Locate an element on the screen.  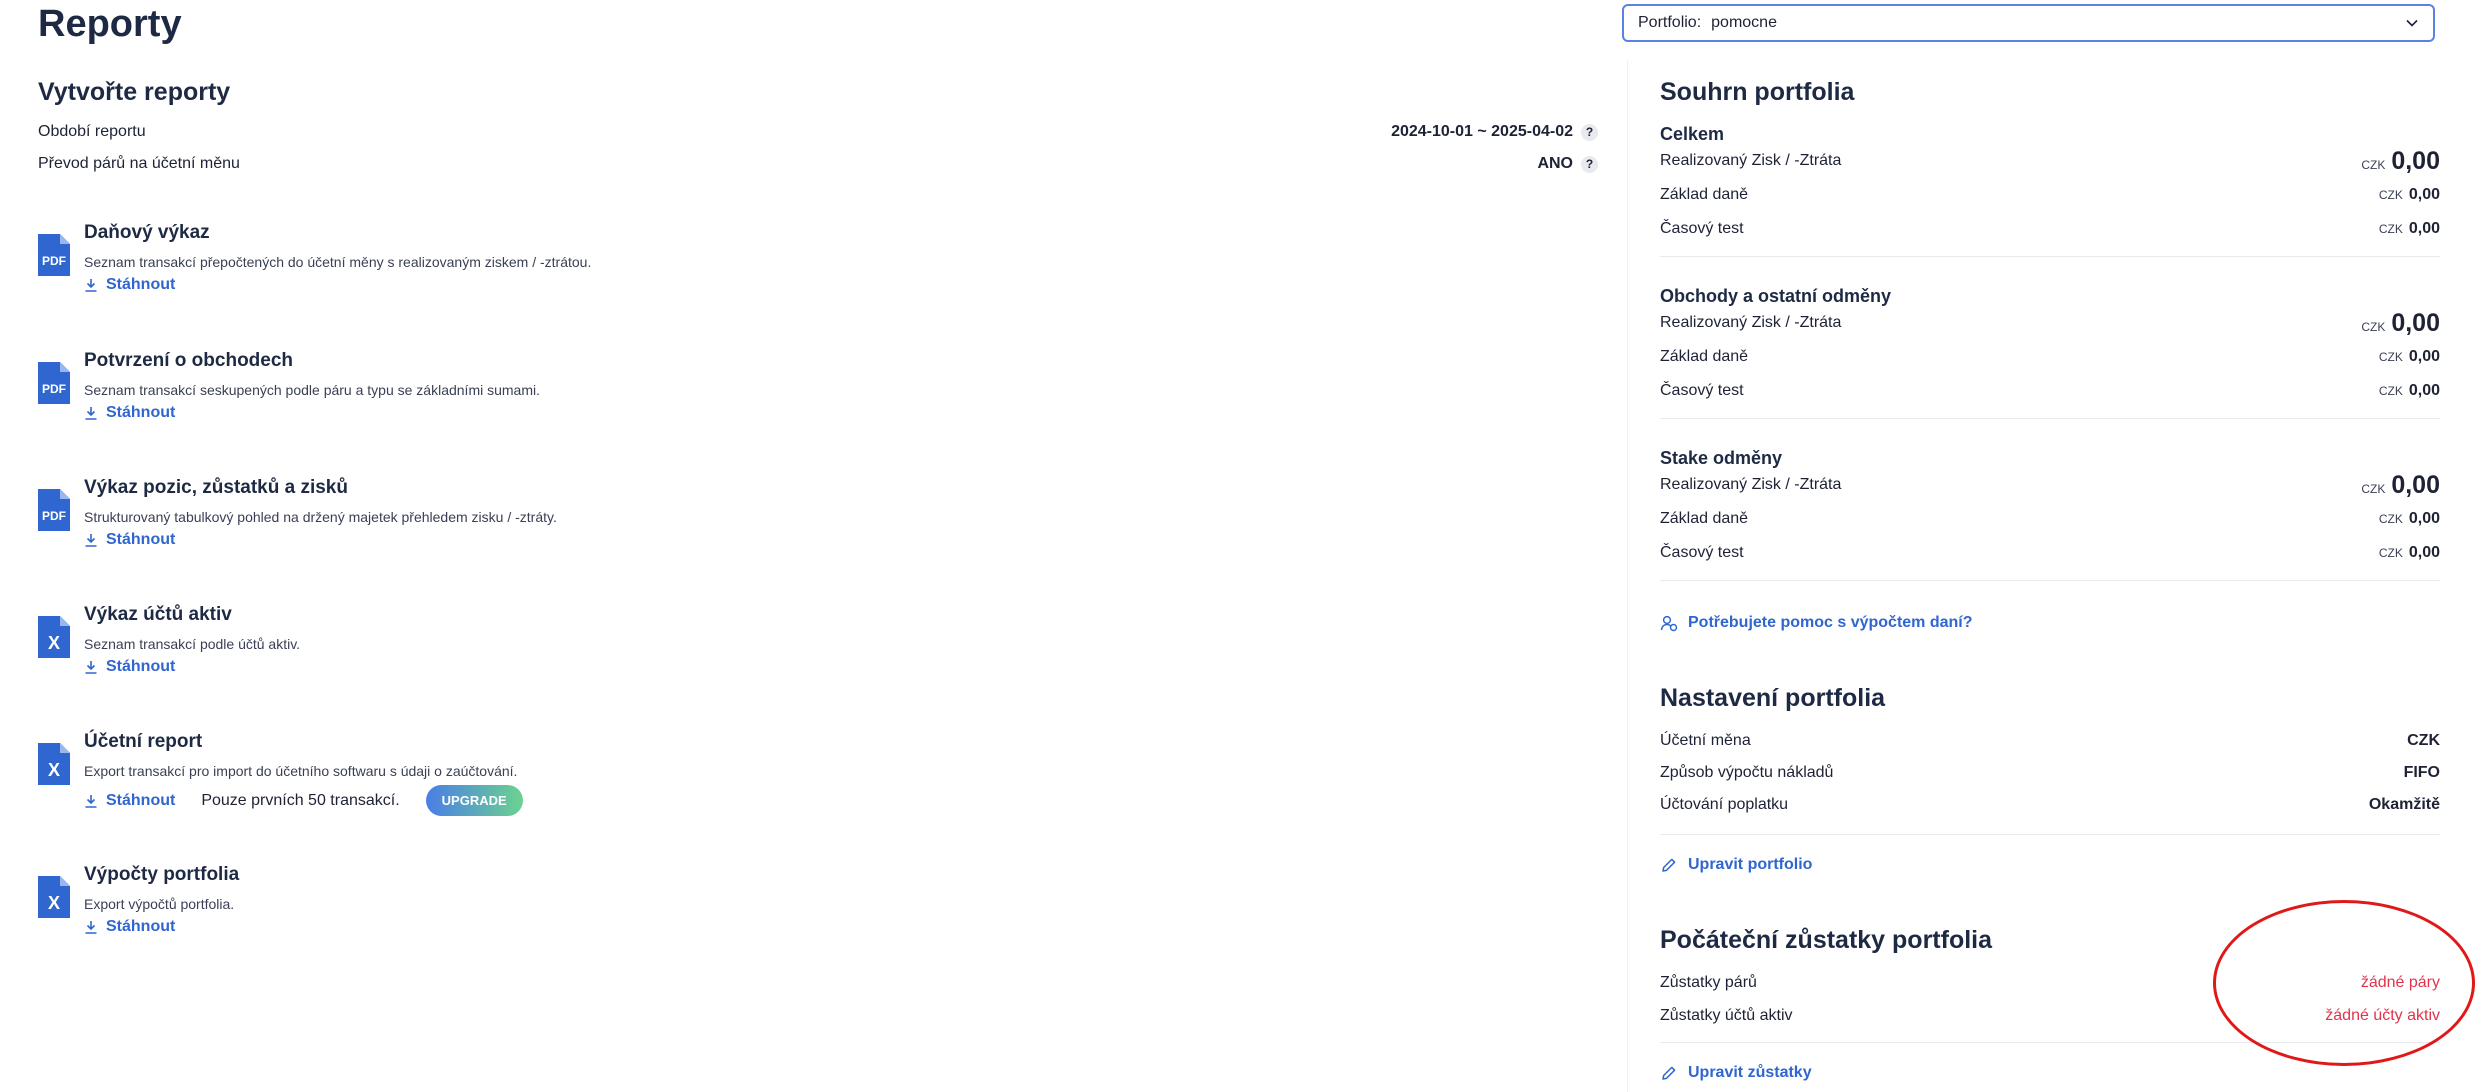
balance-label: Zůstatky párů is located at coordinates (1708, 982).